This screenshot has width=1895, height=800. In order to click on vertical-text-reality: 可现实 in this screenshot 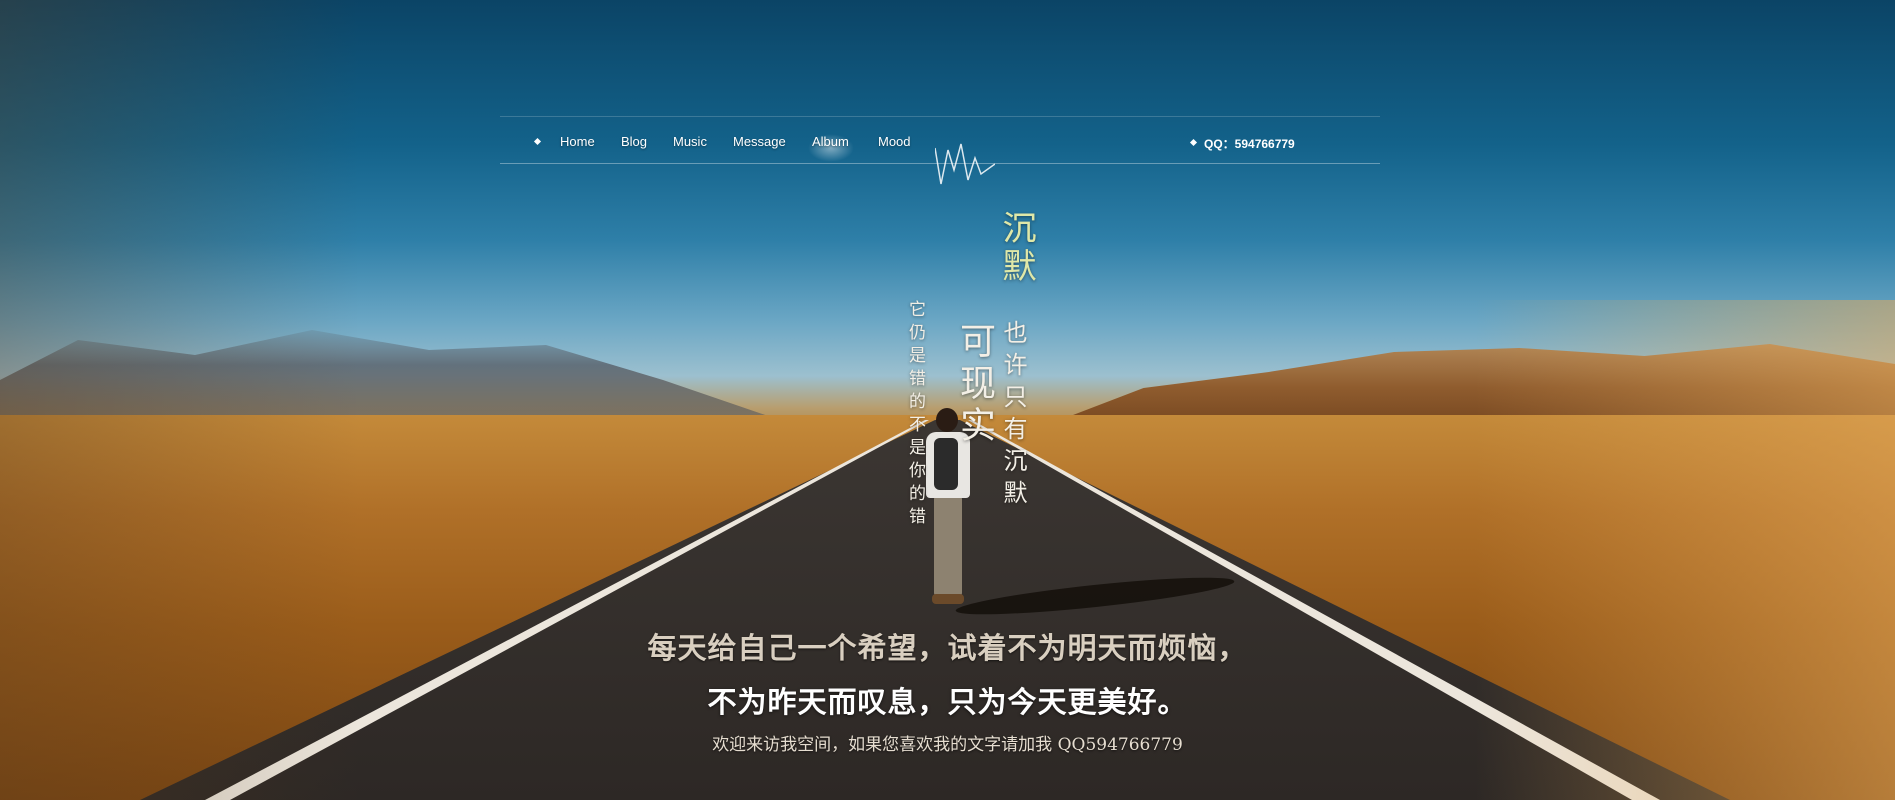, I will do `click(974, 385)`.